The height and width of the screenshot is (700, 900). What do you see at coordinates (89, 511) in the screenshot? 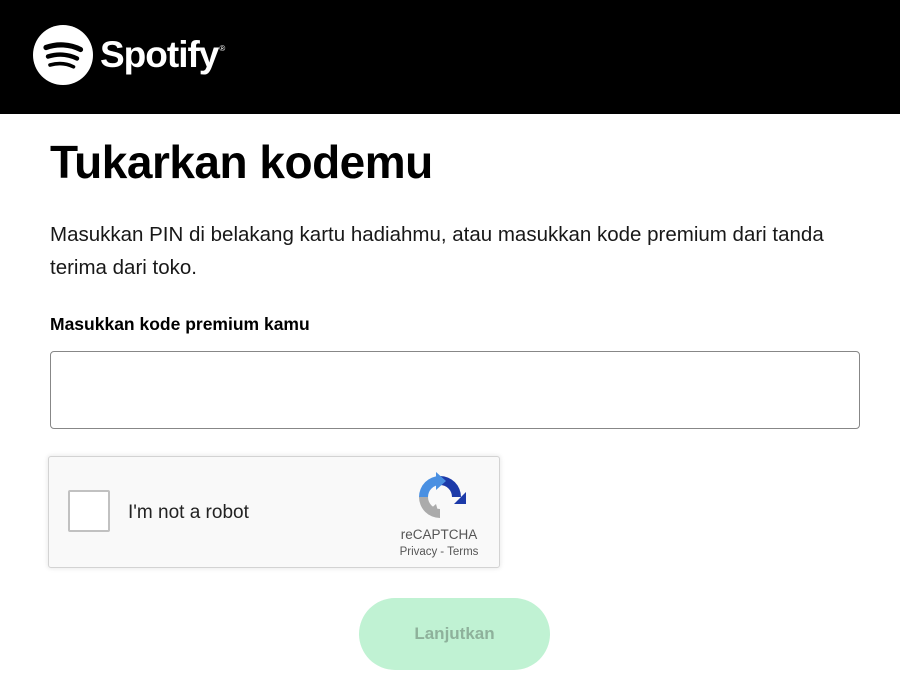
I see `recaptcha-checkbox` at bounding box center [89, 511].